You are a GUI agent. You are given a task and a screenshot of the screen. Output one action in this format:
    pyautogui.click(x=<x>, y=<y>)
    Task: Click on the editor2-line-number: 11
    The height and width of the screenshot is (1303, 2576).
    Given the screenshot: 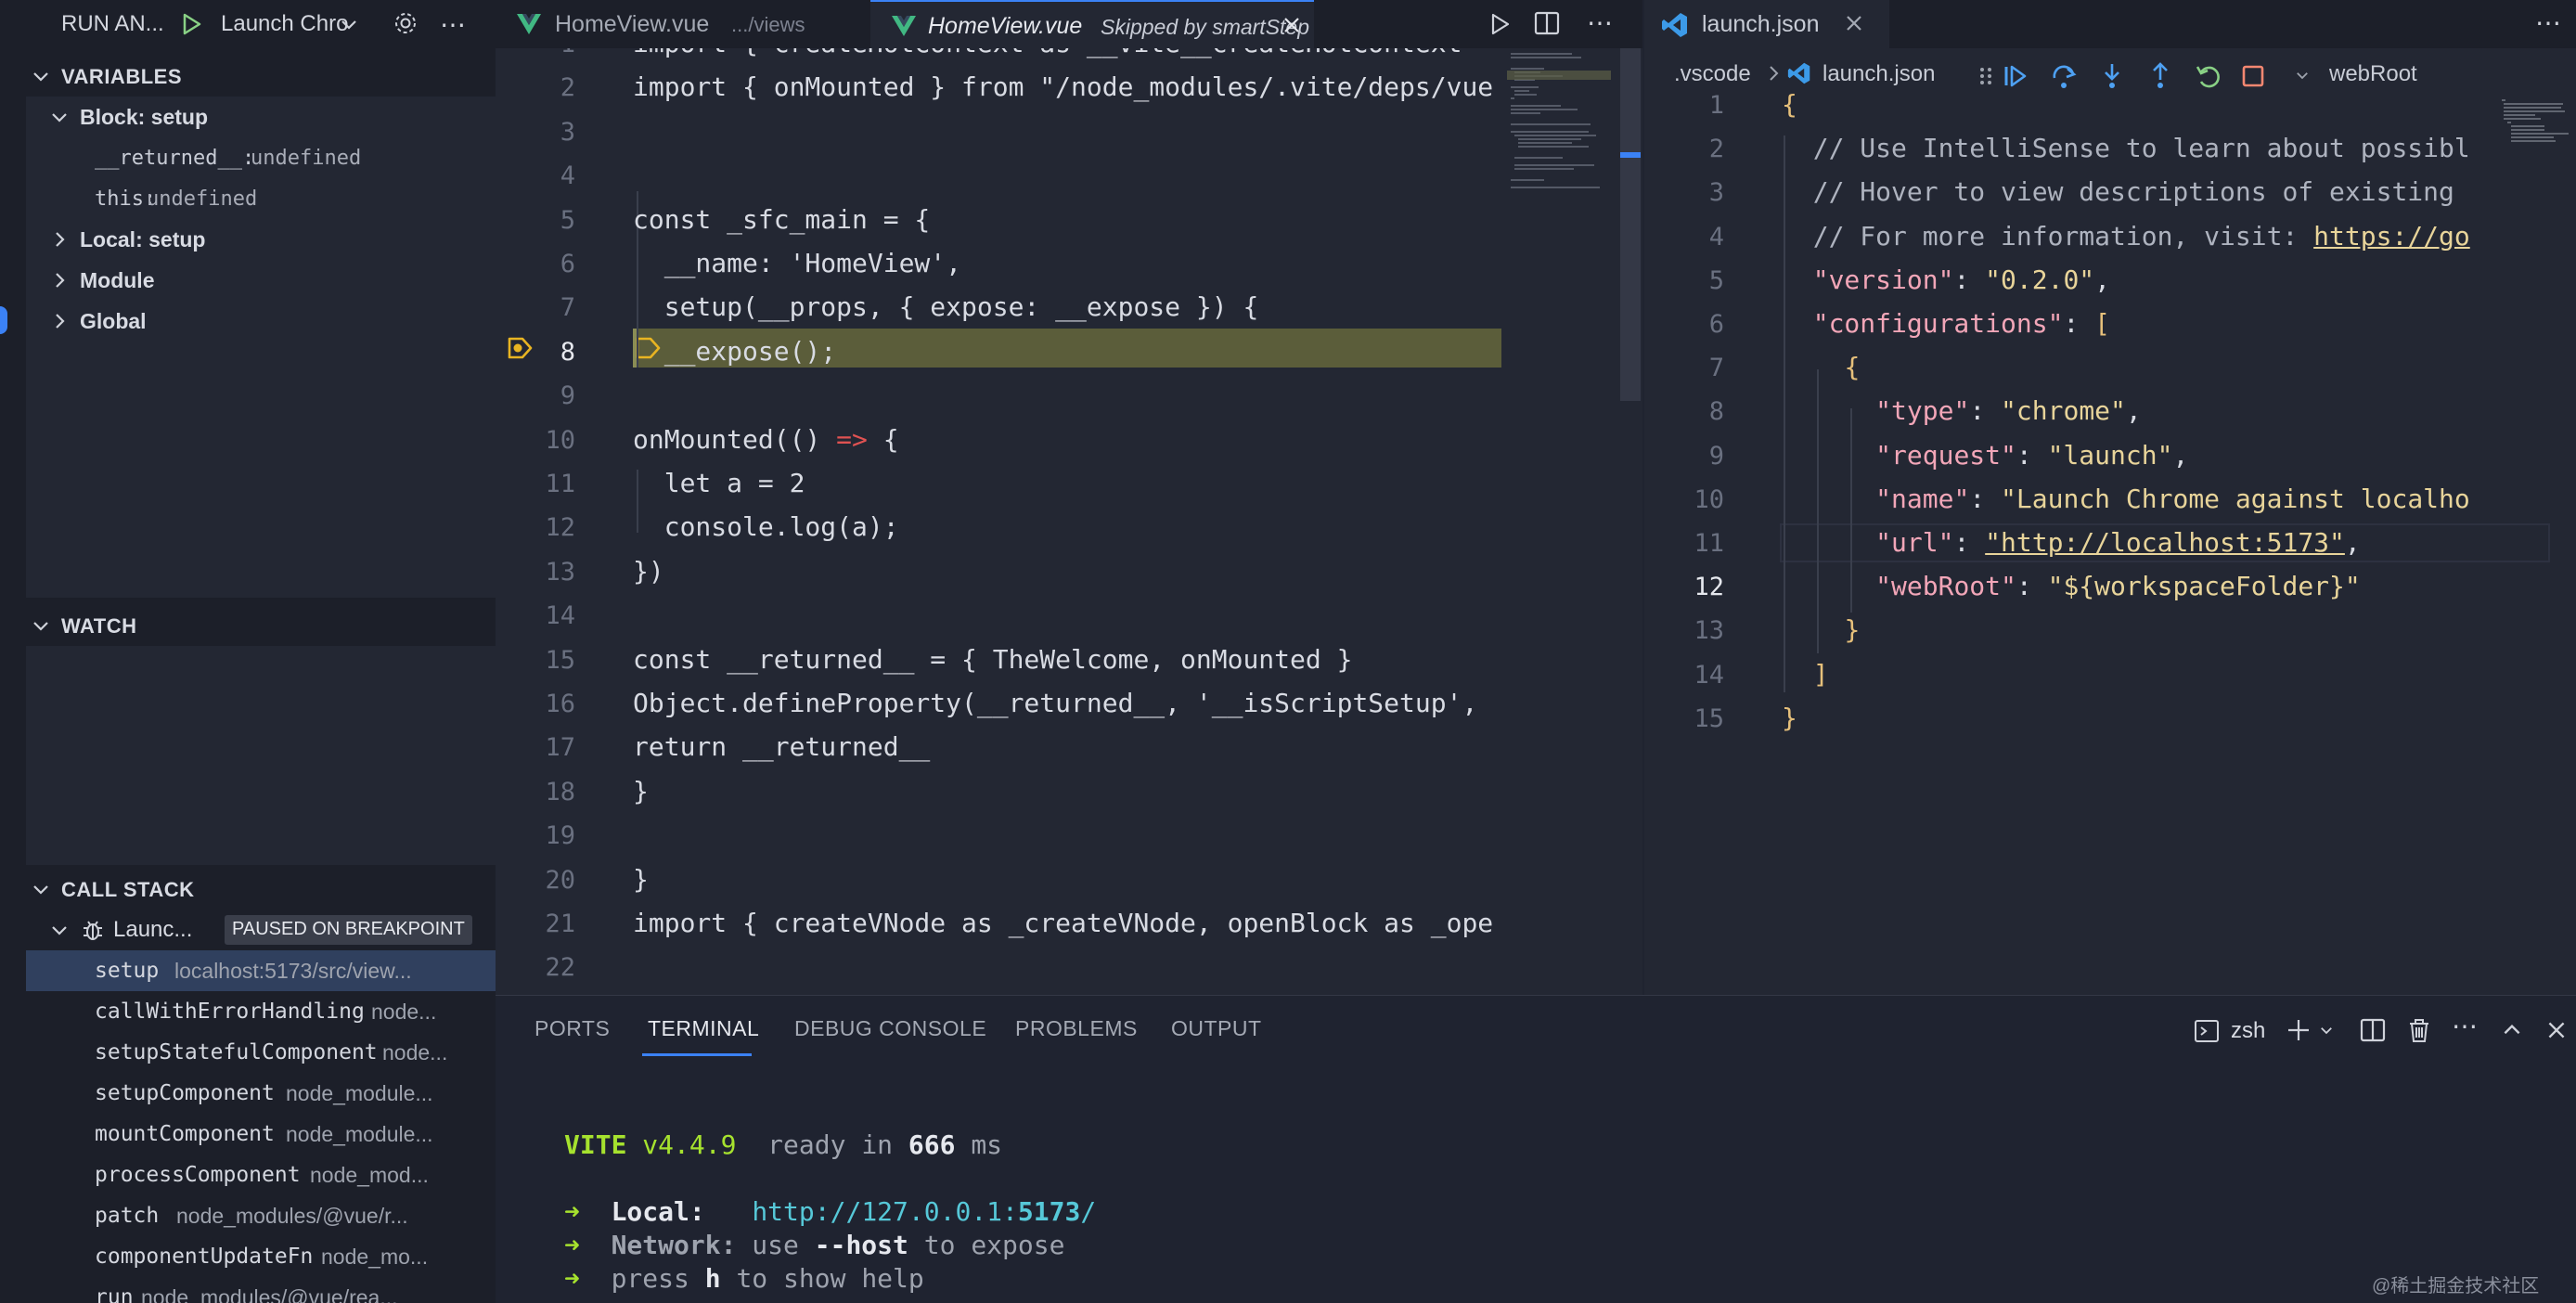 What is the action you would take?
    pyautogui.click(x=1684, y=543)
    